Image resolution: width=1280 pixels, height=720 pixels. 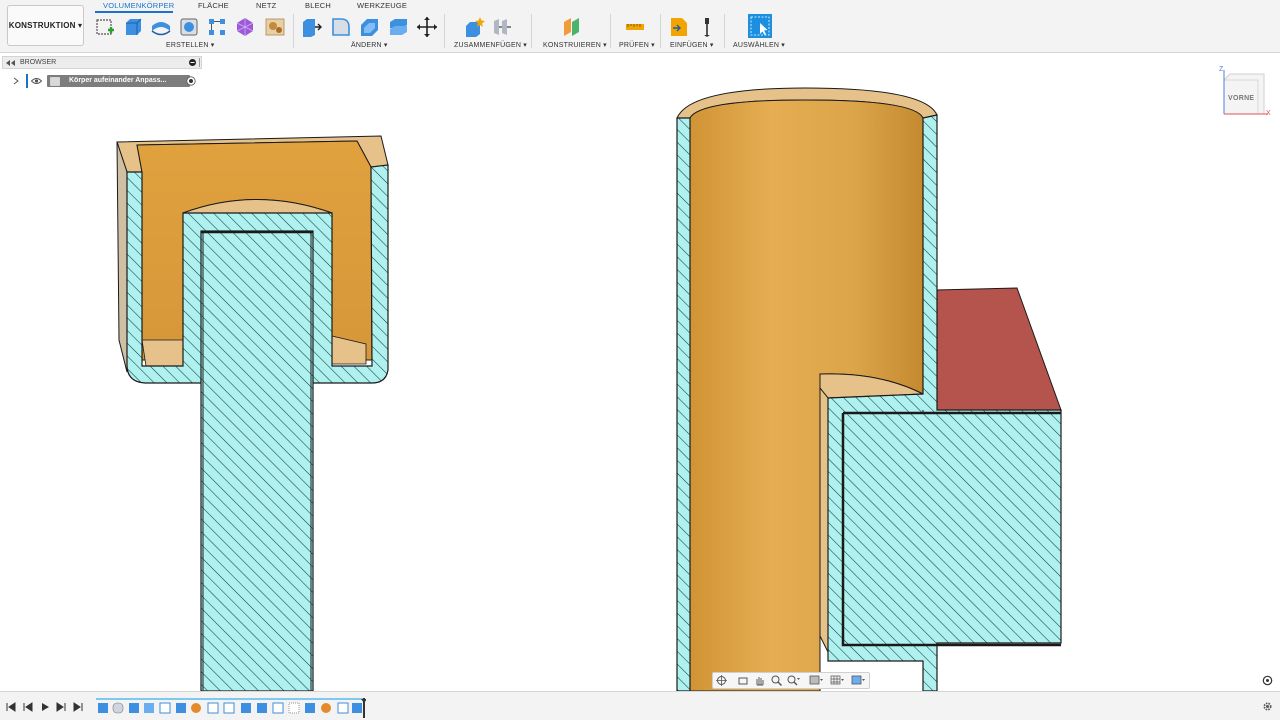 I want to click on select-menu: AUSWÄHLEN ▾, so click(x=759, y=45).